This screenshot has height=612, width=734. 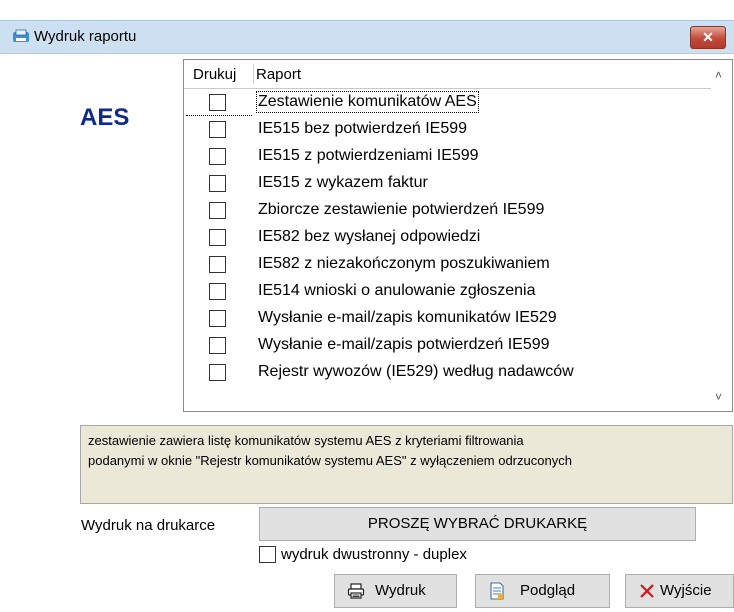 What do you see at coordinates (278, 74) in the screenshot?
I see `column-header-report: Raport` at bounding box center [278, 74].